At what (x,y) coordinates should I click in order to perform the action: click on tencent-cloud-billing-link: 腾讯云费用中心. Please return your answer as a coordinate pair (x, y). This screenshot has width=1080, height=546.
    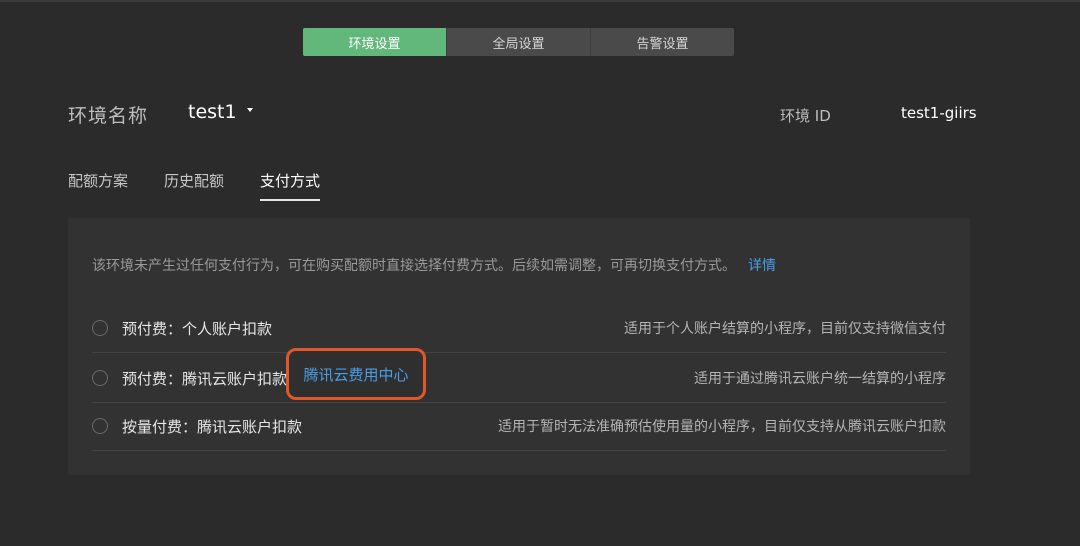
    Looking at the image, I should click on (355, 374).